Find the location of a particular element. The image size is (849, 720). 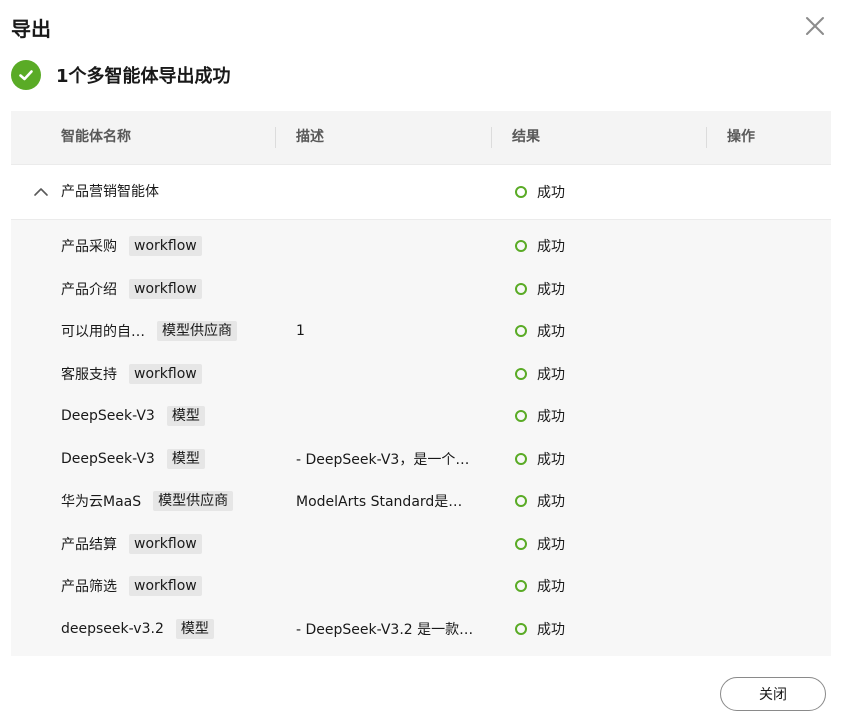

agent-name: 华为云MaaS is located at coordinates (101, 502).